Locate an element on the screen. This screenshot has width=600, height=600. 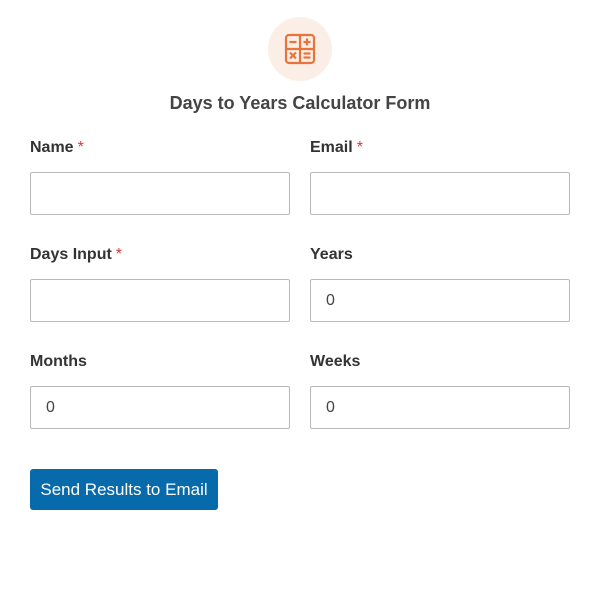
weeks-label: Weeks is located at coordinates (440, 362).